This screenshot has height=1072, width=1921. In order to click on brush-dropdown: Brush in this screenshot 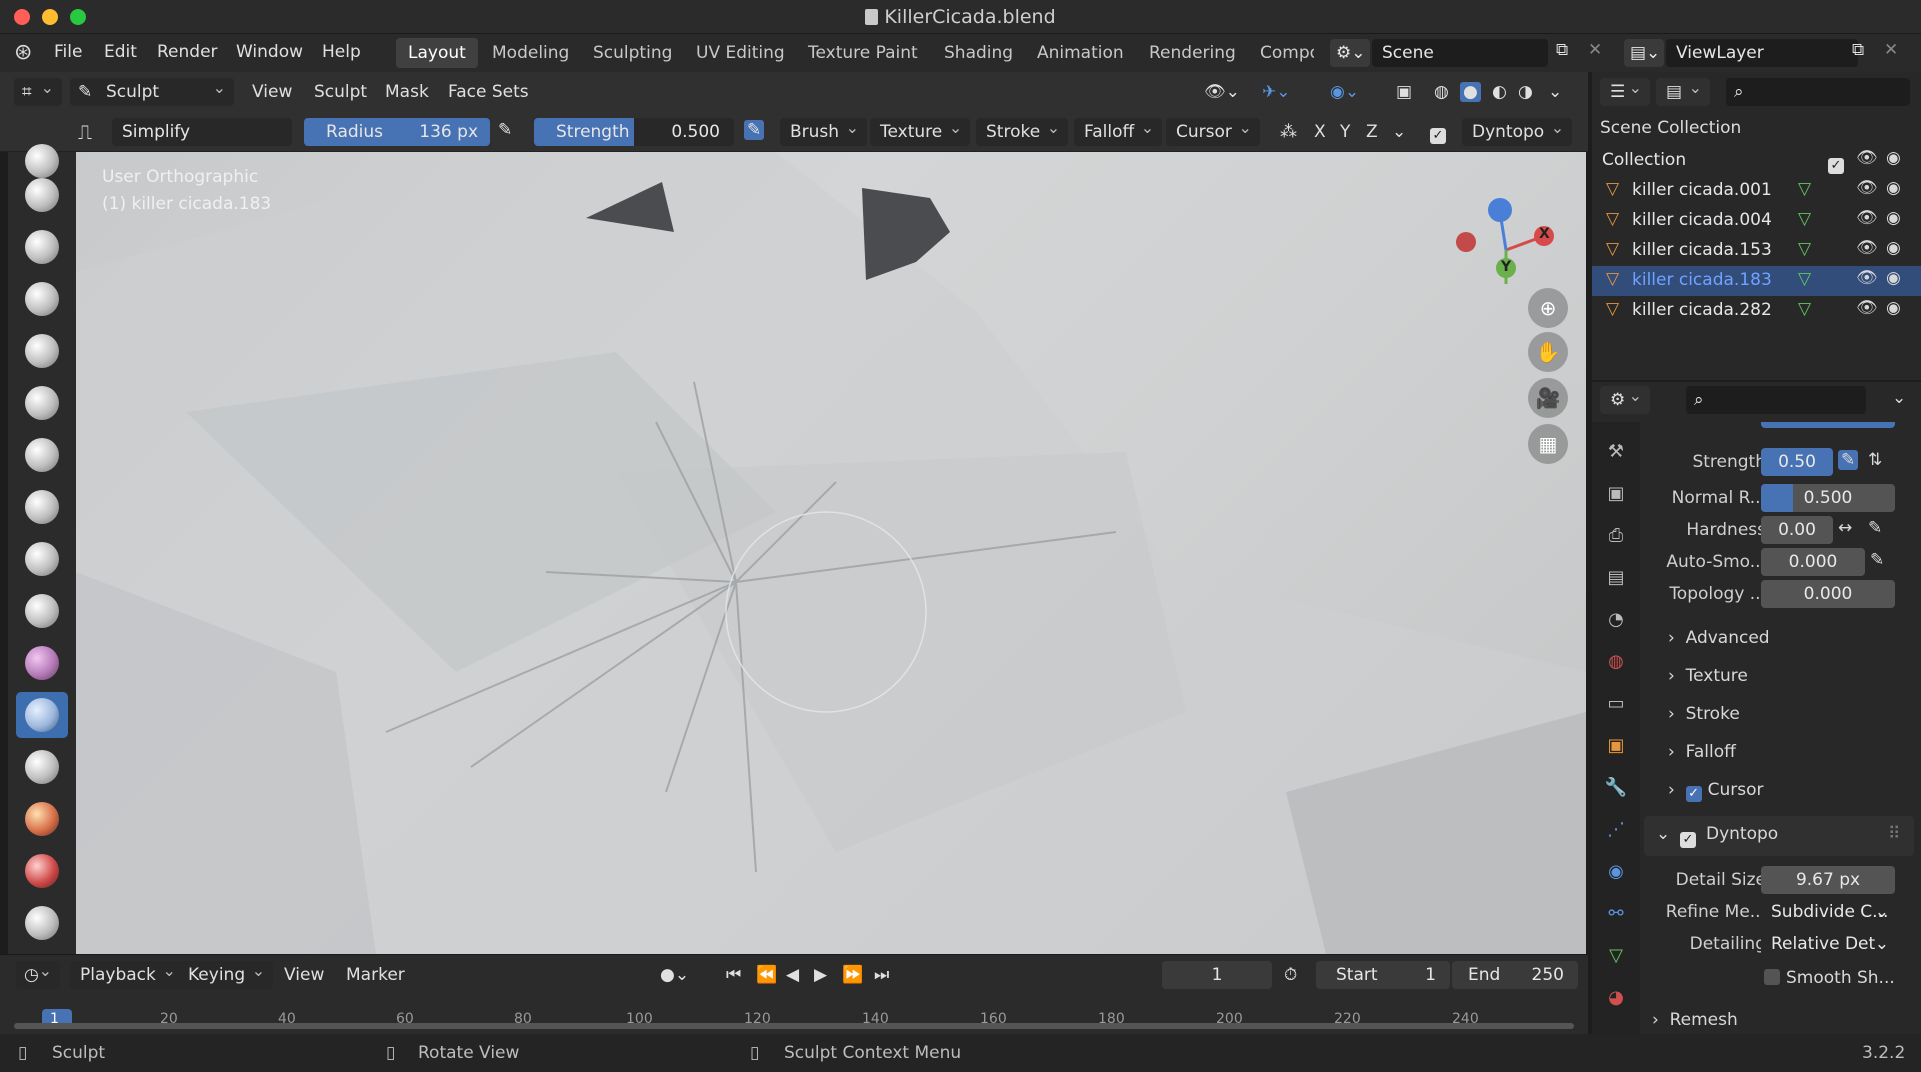, I will do `click(824, 130)`.